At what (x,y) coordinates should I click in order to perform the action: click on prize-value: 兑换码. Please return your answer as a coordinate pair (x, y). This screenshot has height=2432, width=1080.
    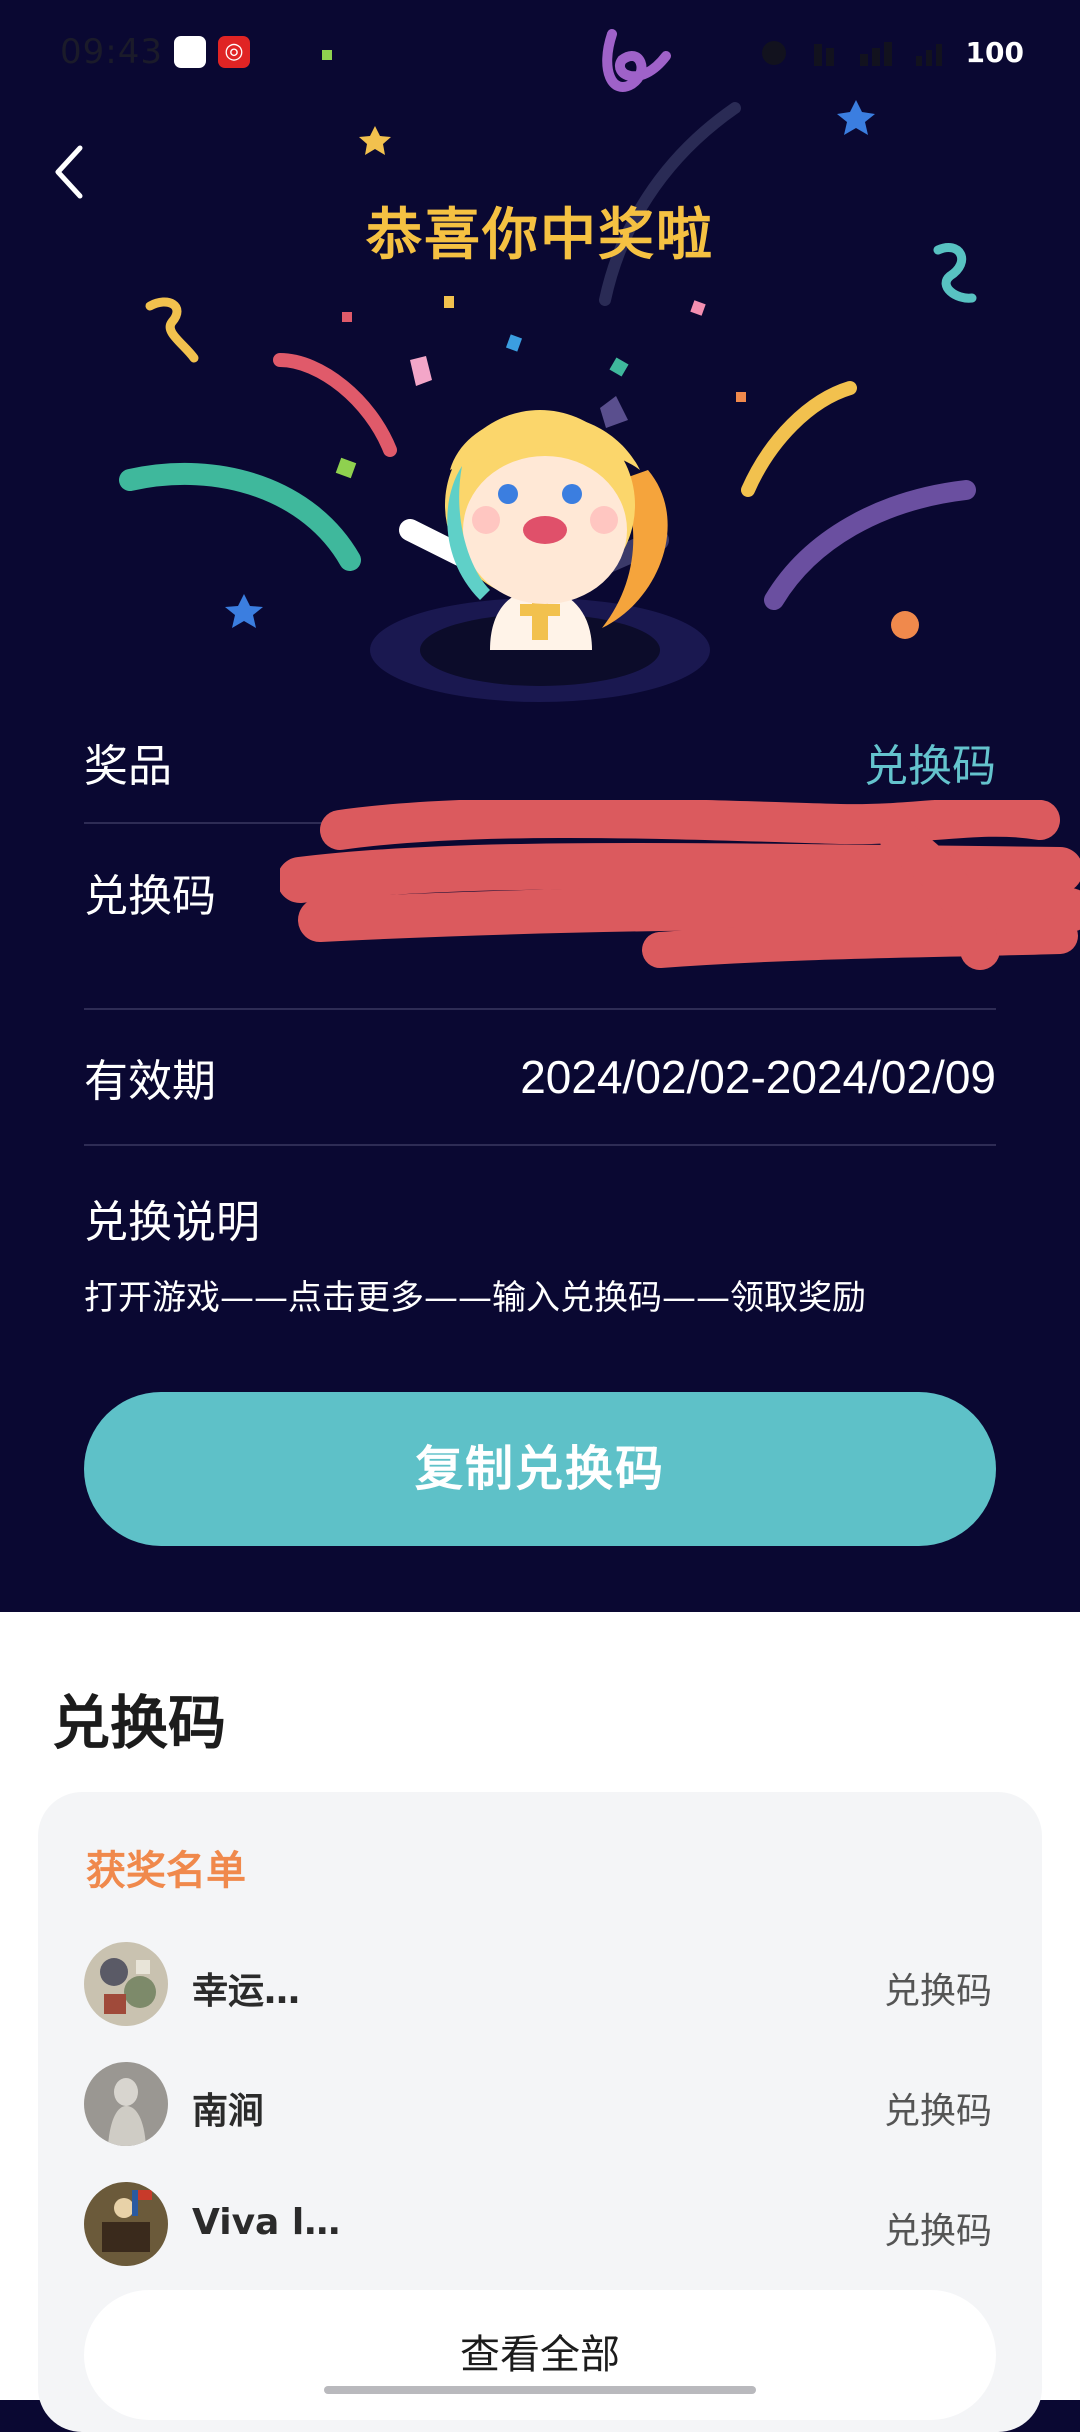
    Looking at the image, I should click on (930, 766).